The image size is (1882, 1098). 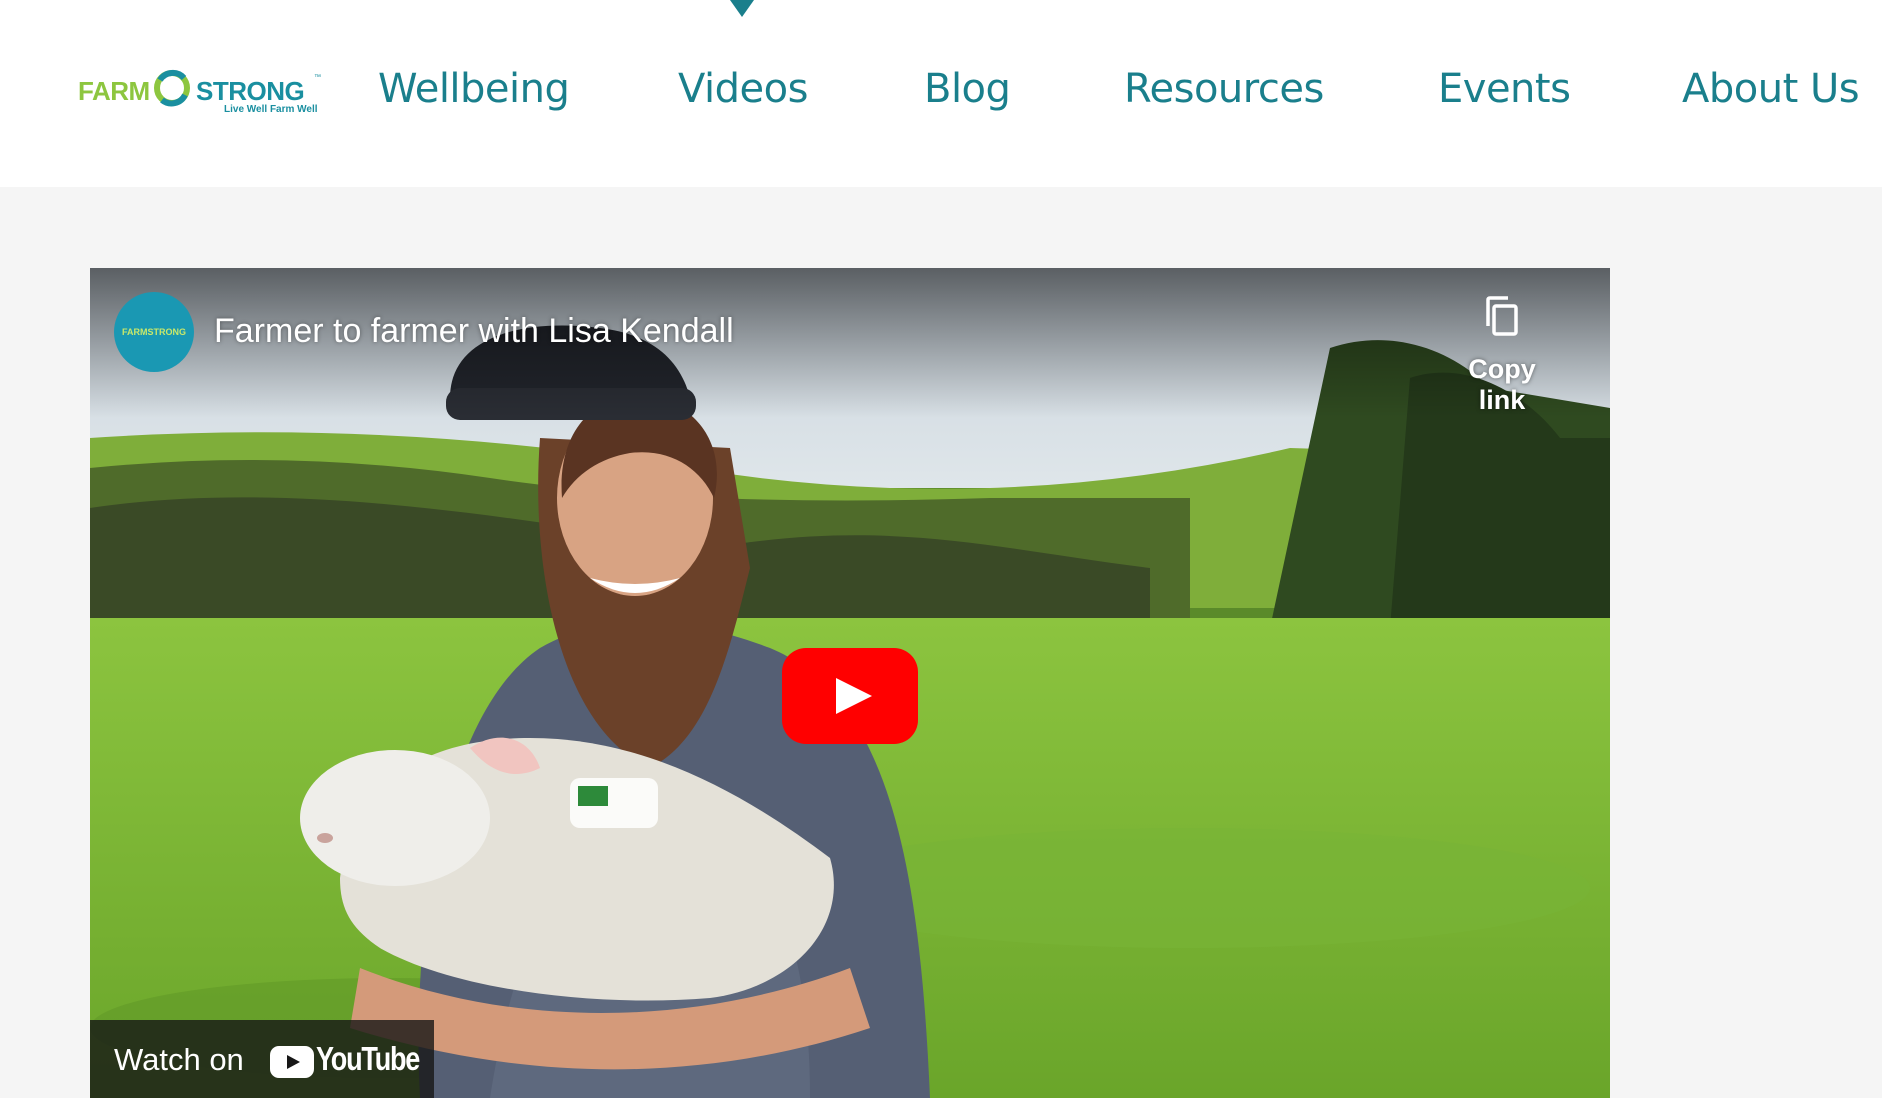 I want to click on farmstrong-ring-icon, so click(x=172, y=88).